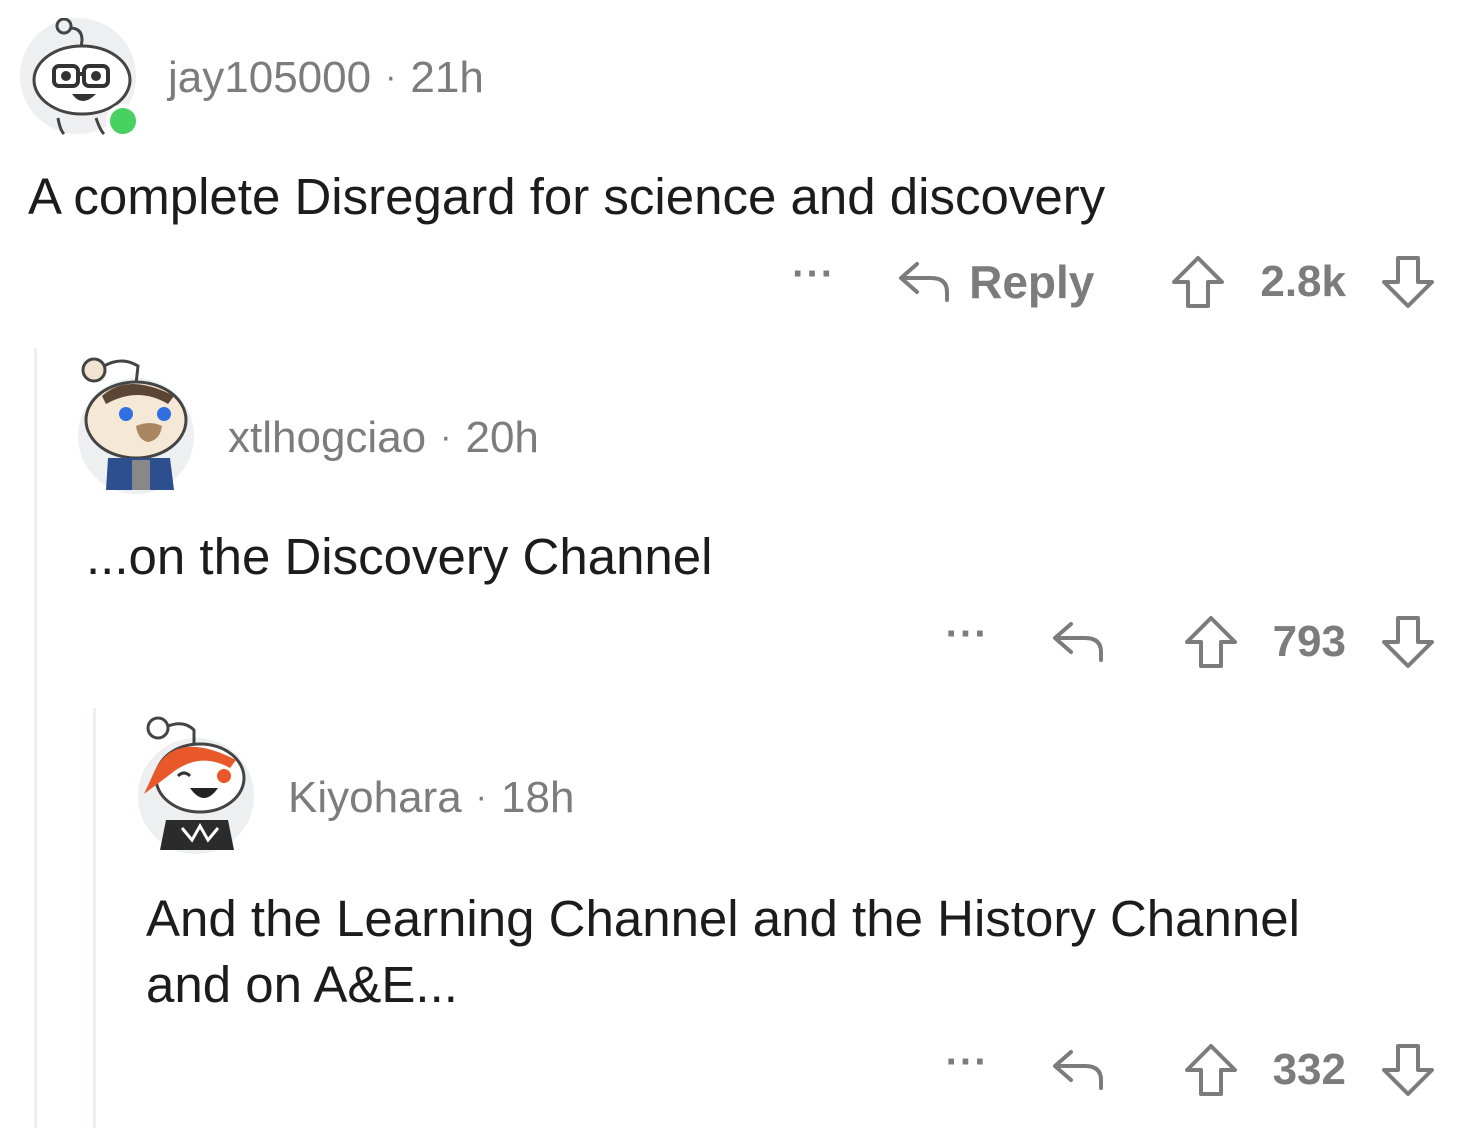  What do you see at coordinates (502, 437) in the screenshot?
I see `comment-age: 20h` at bounding box center [502, 437].